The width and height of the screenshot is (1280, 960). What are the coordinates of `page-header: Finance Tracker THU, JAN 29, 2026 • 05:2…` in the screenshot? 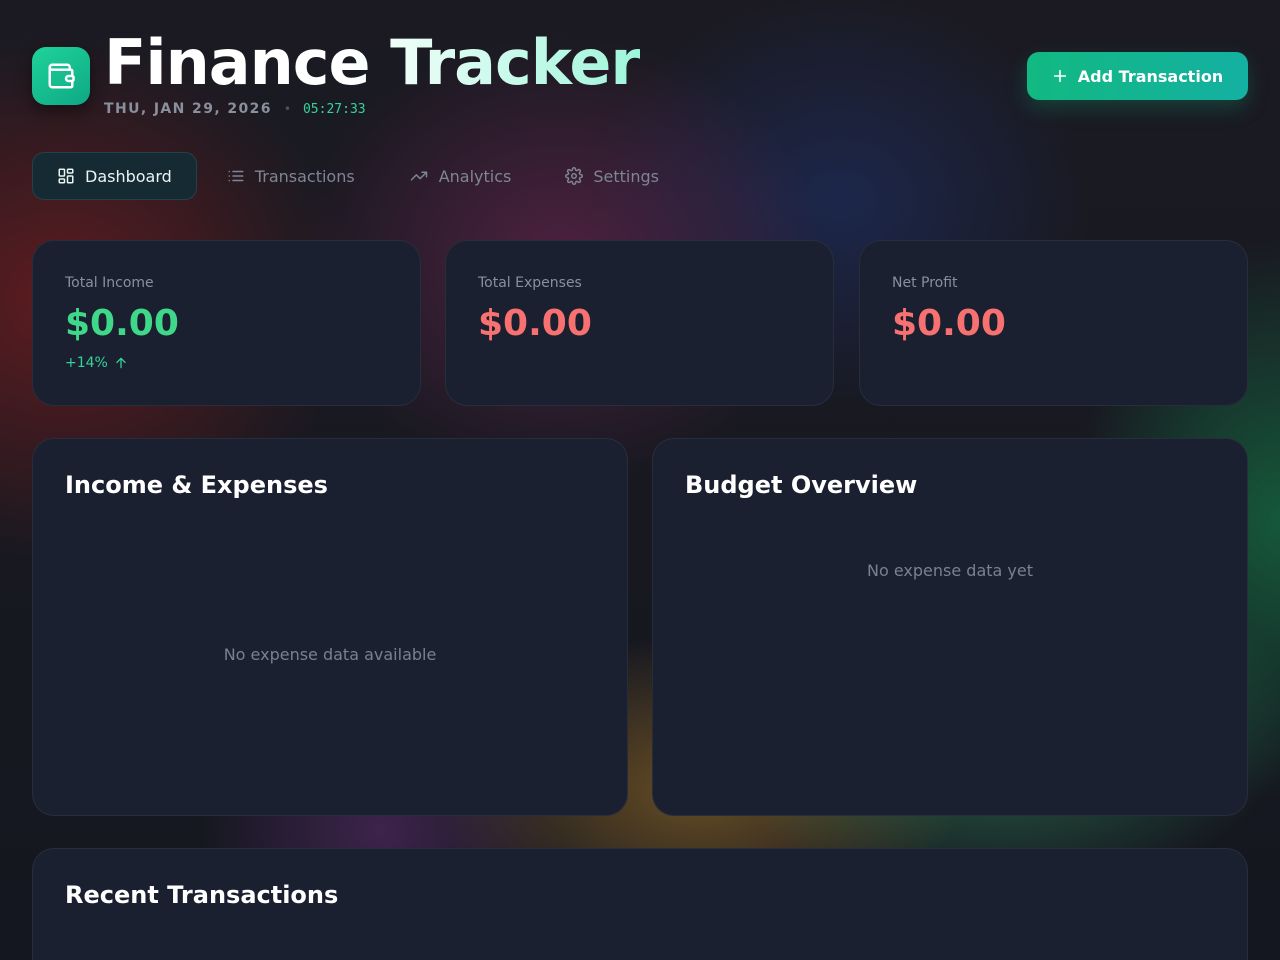 It's located at (640, 78).